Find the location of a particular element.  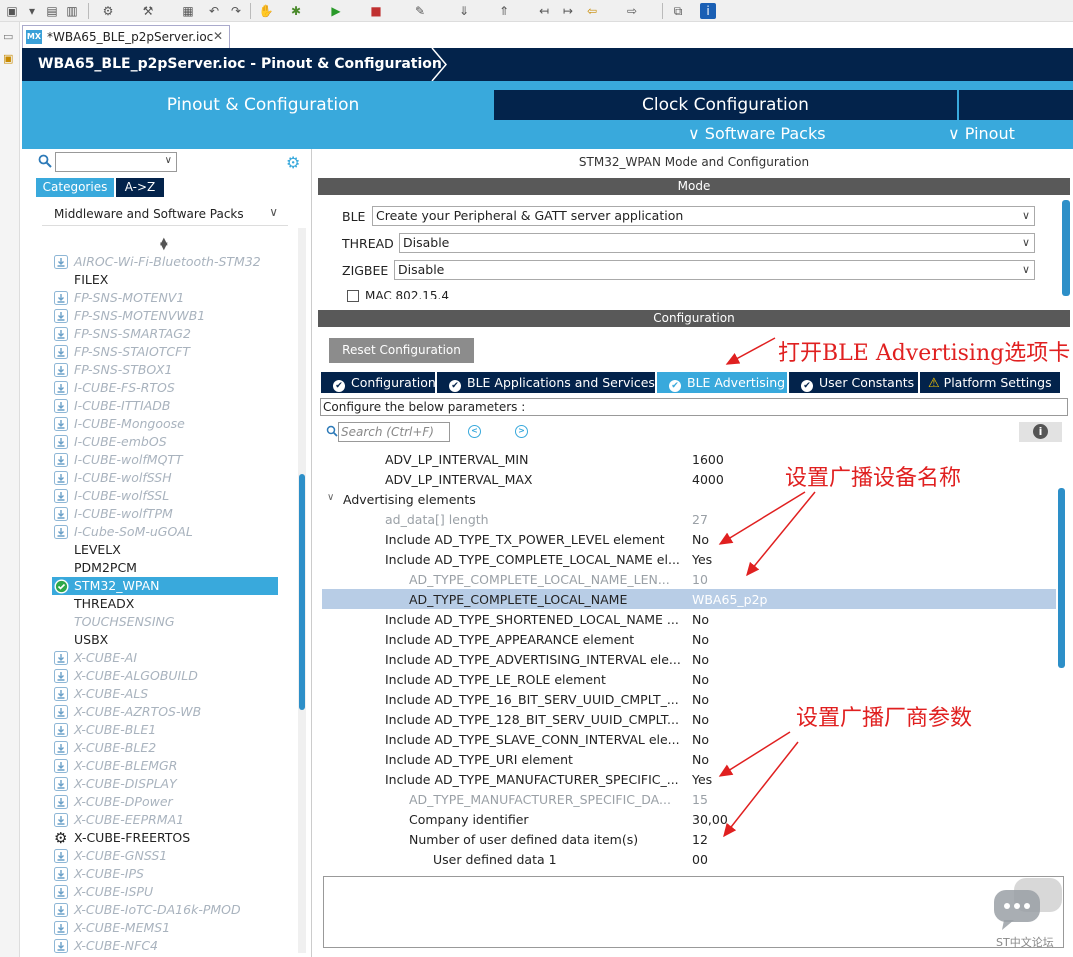

tab-configuration: ✔ Configuration is located at coordinates (378, 382).